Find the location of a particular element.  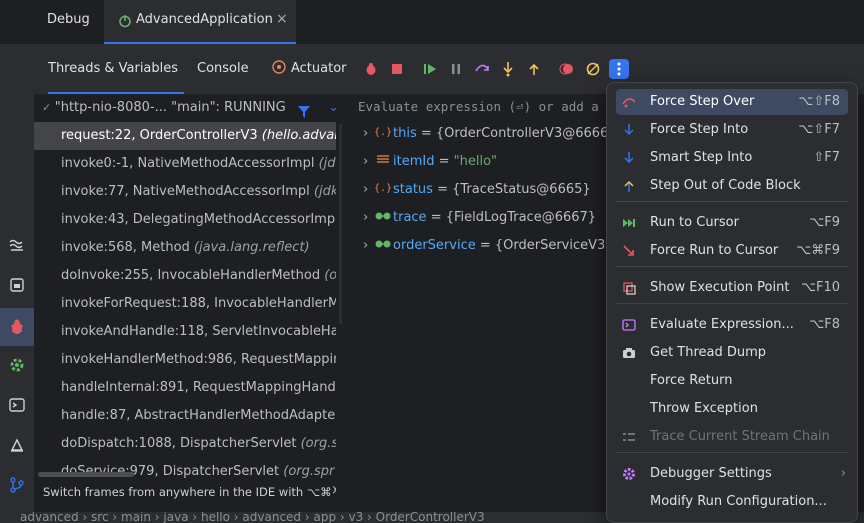

debug-bug-icon is located at coordinates (17, 327).